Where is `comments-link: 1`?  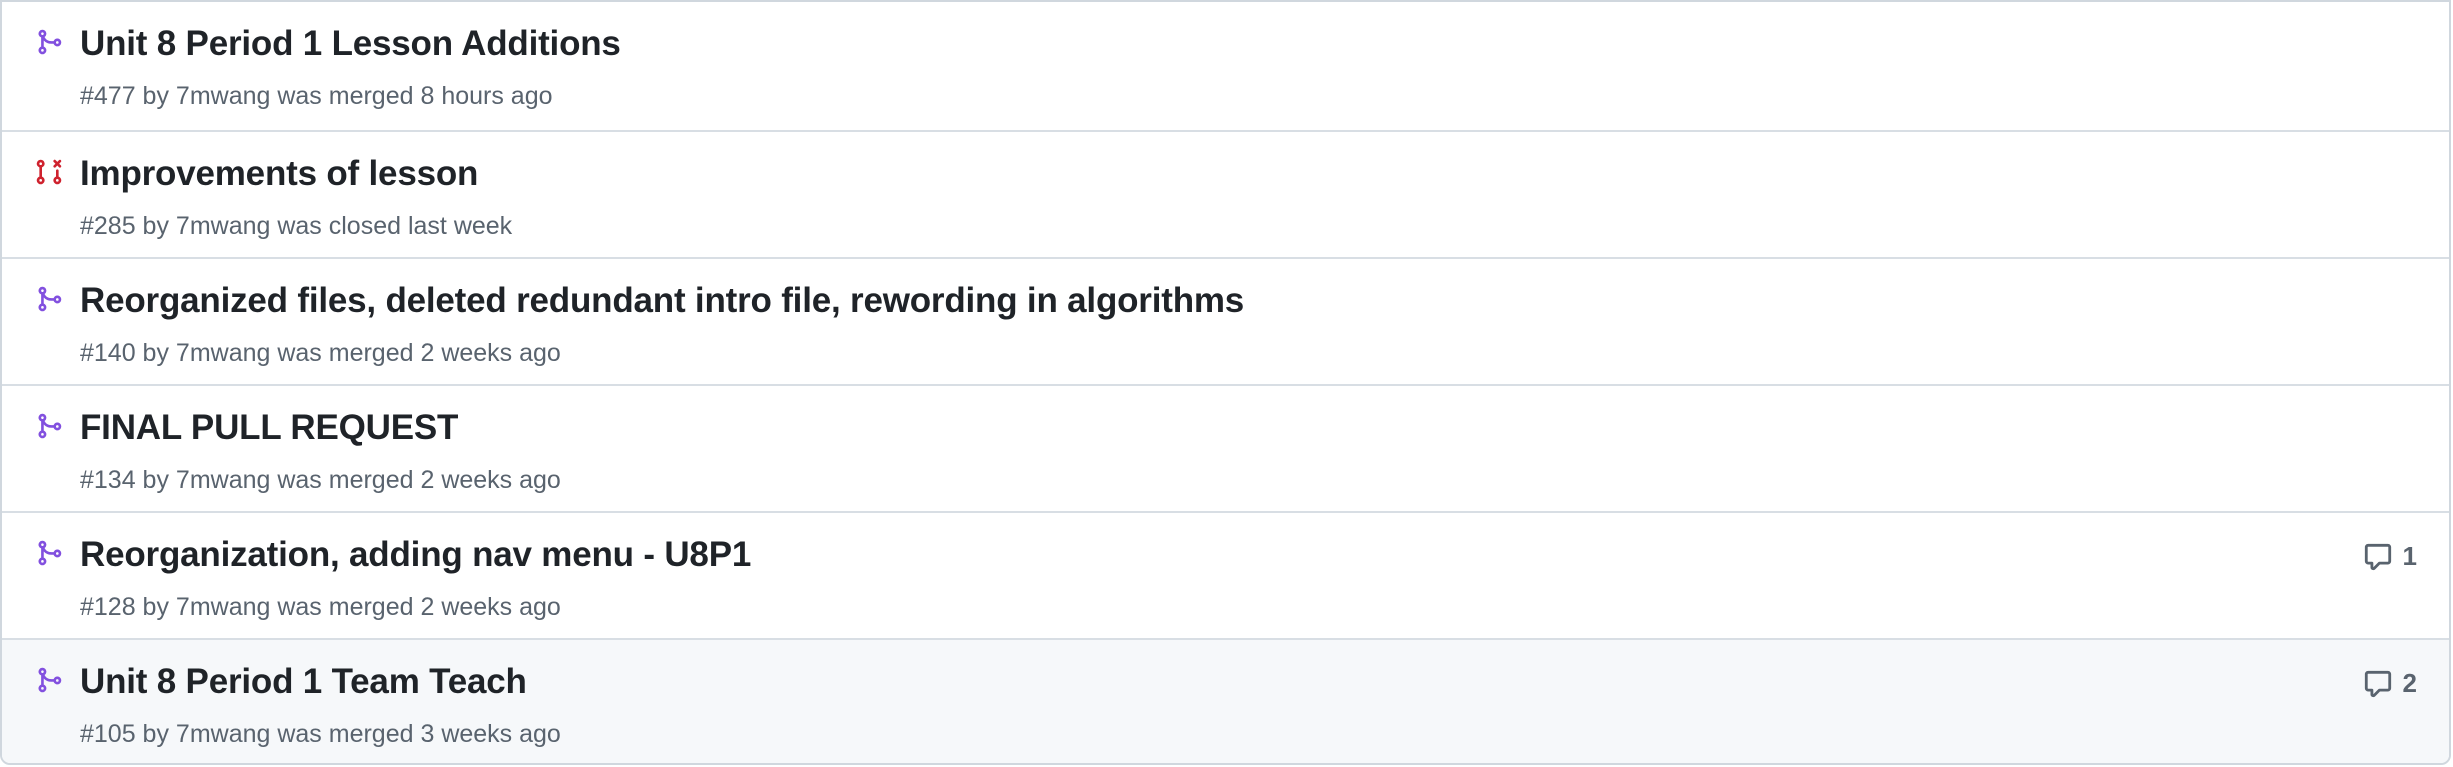 comments-link: 1 is located at coordinates (2390, 556).